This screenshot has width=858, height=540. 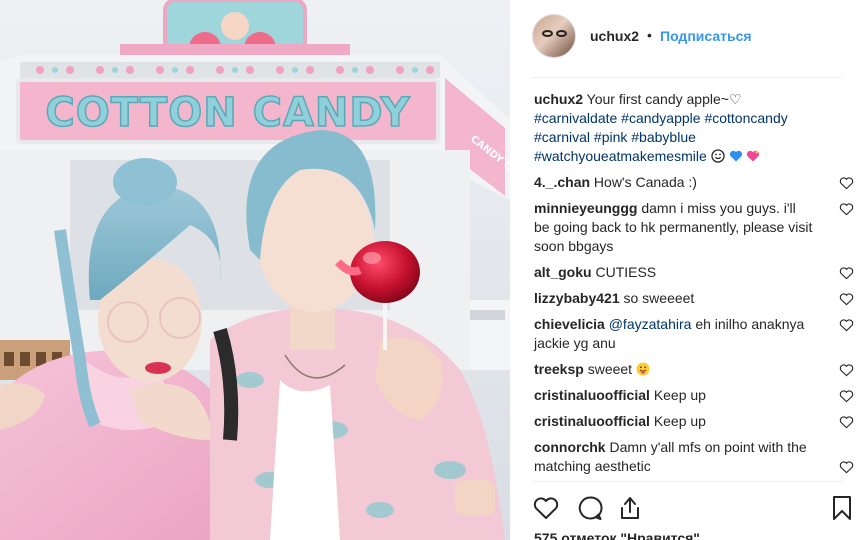 I want to click on smile-emoji-icon, so click(x=717, y=156).